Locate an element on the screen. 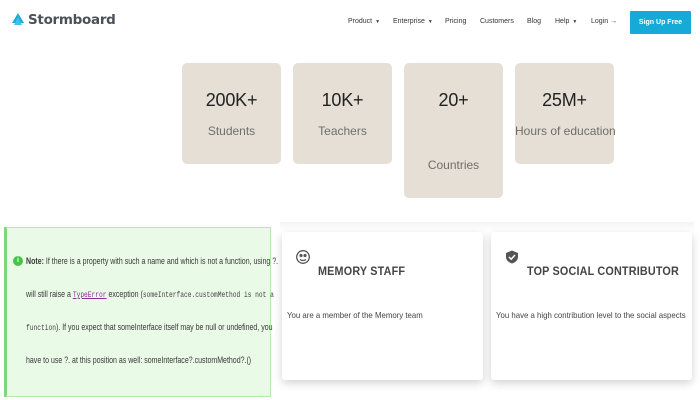 The width and height of the screenshot is (700, 400). stat-label: Students is located at coordinates (231, 131).